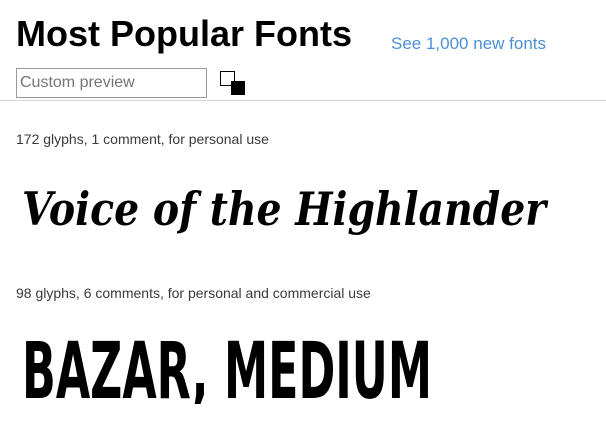 The image size is (606, 432). Describe the element at coordinates (468, 44) in the screenshot. I see `see-new-fonts-link: See 1,000 new fonts` at that location.